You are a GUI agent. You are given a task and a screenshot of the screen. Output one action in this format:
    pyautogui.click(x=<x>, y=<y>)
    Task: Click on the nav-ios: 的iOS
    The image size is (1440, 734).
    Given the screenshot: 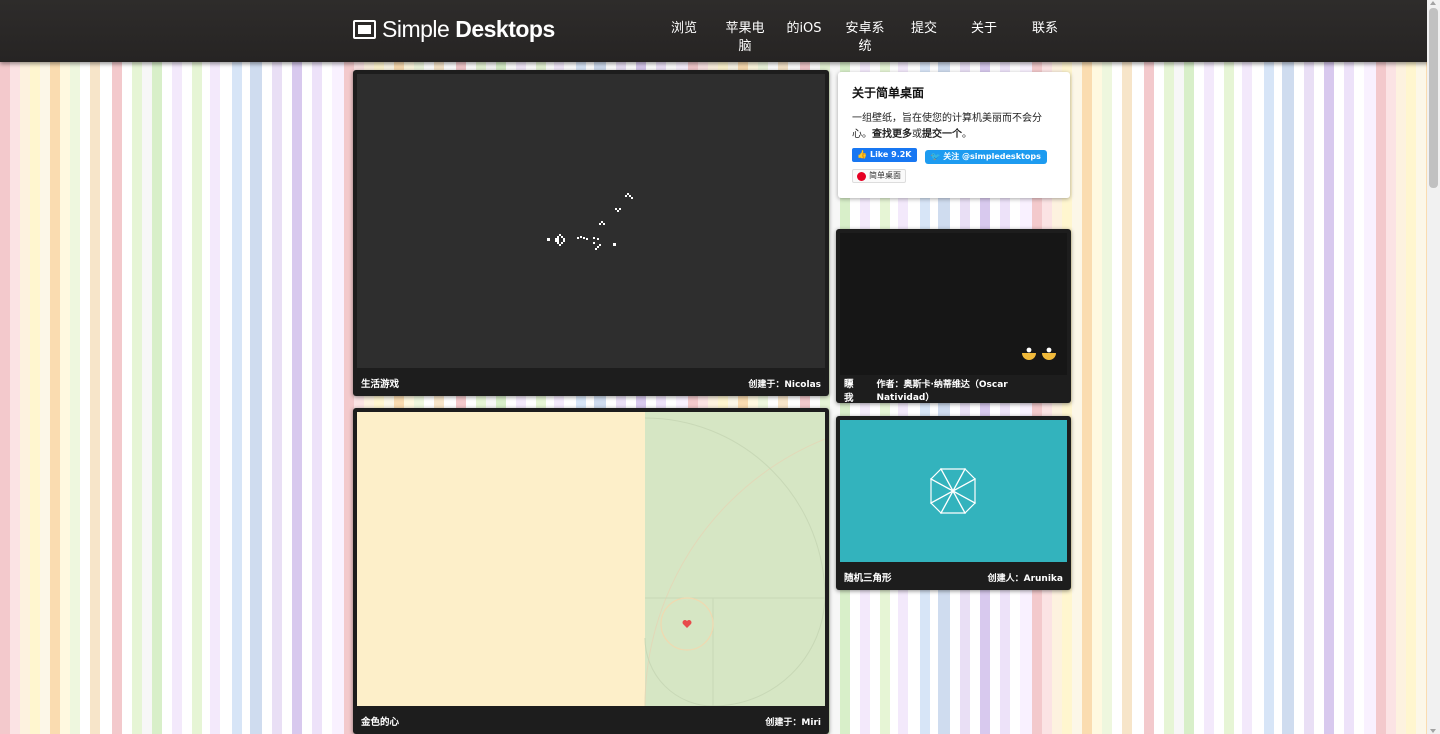 What is the action you would take?
    pyautogui.click(x=804, y=29)
    